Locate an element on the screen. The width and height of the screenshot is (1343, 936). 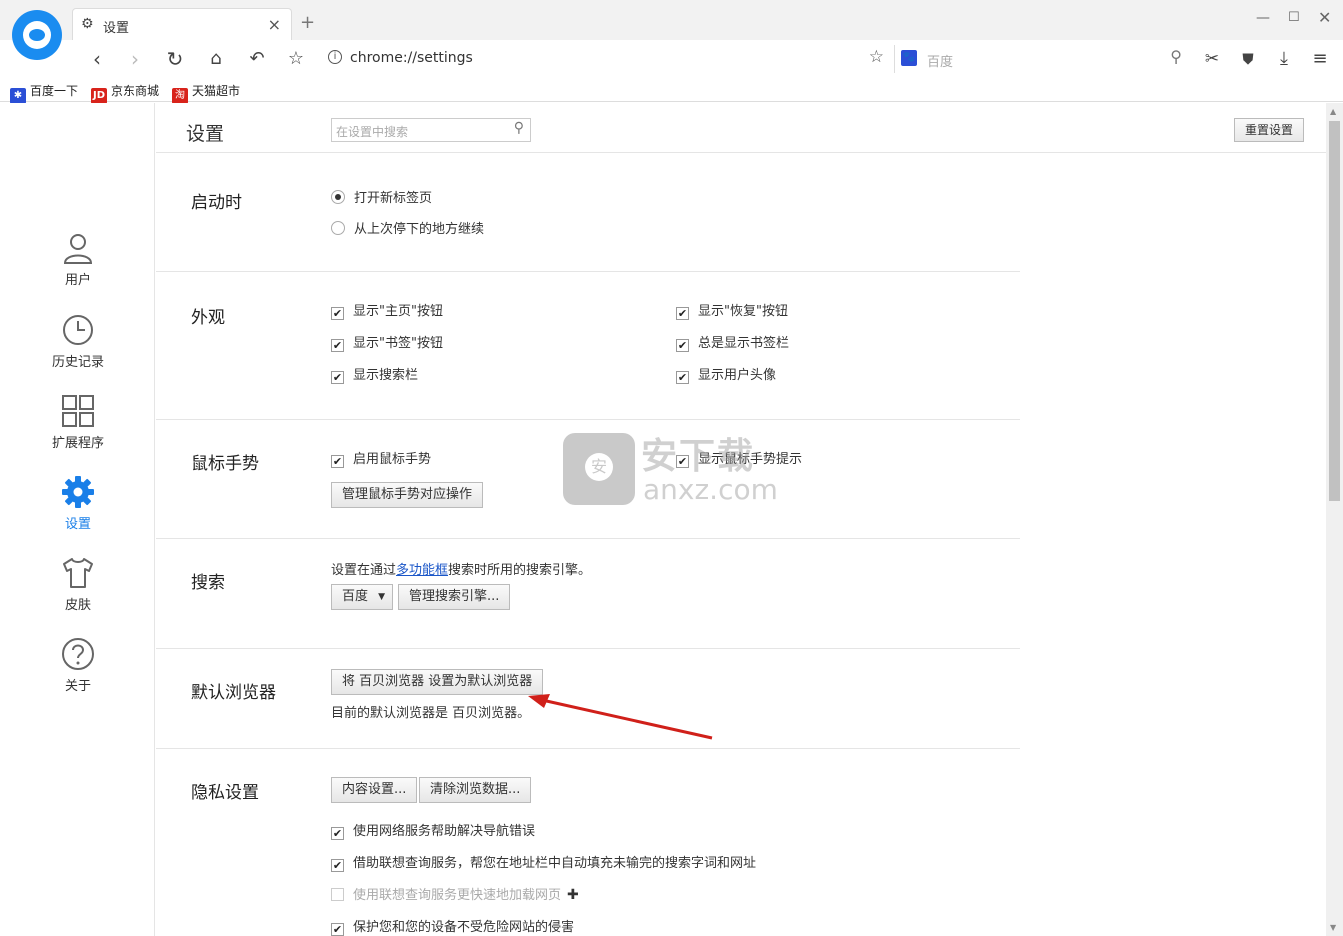
omnibox-link: 多功能框 is located at coordinates (422, 570).